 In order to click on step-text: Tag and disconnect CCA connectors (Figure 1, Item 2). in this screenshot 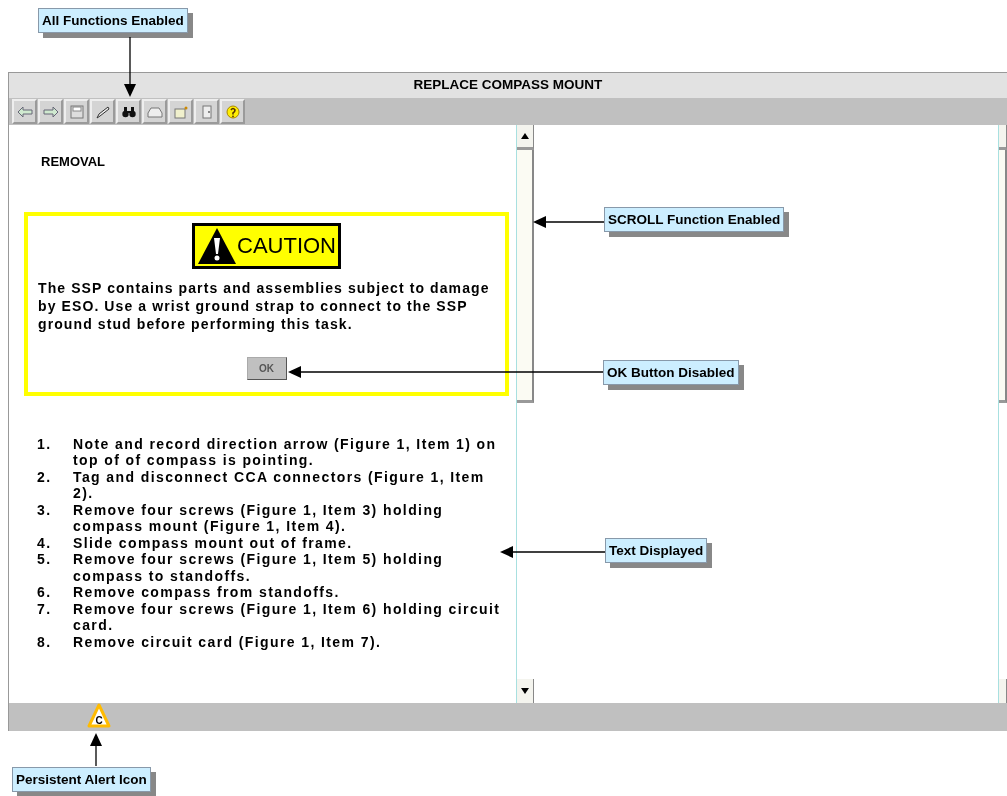, I will do `click(279, 485)`.